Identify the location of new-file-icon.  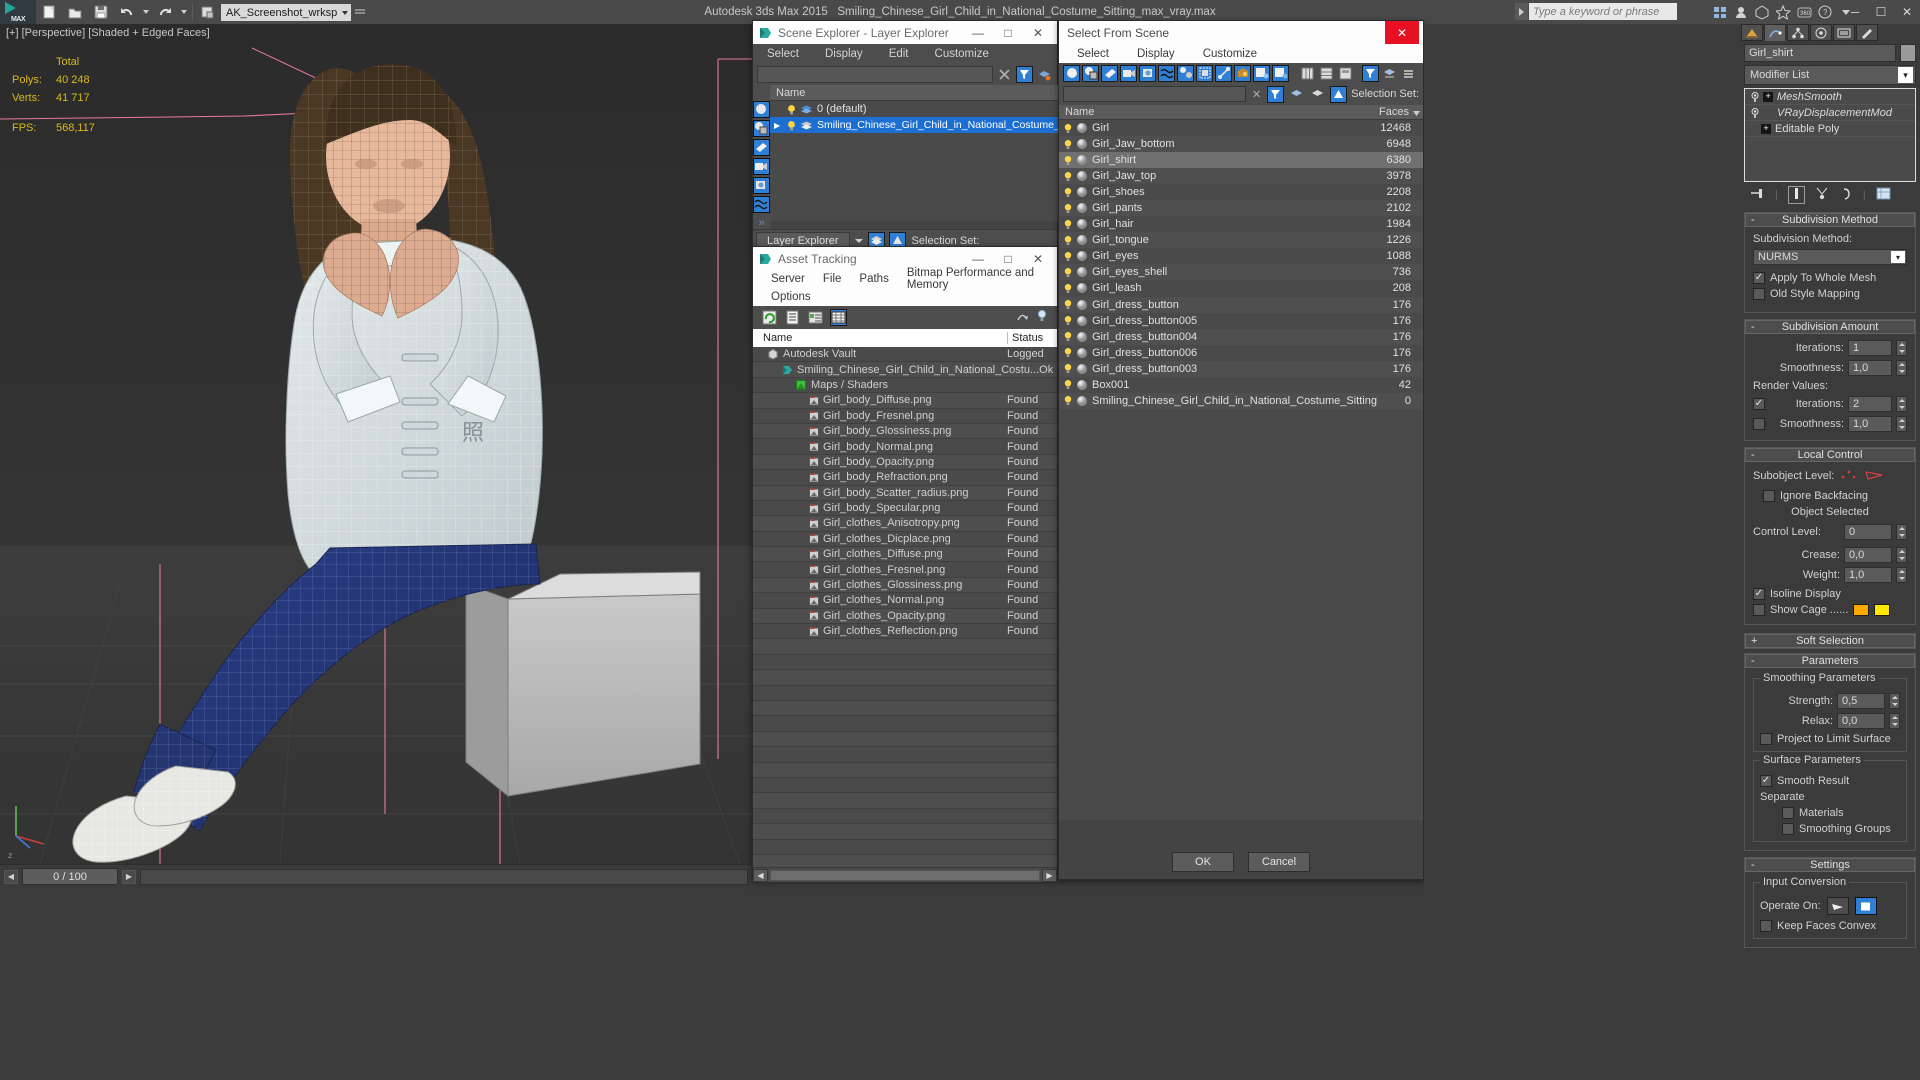
(49, 12).